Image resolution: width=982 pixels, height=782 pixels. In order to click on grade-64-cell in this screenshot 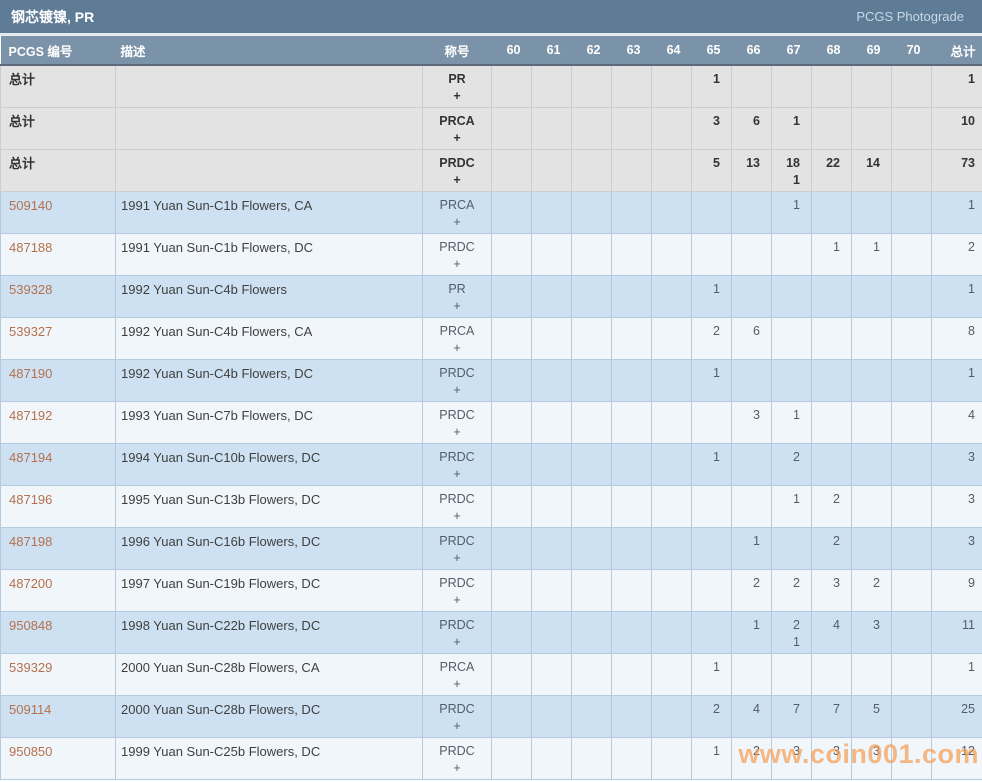, I will do `click(671, 674)`.